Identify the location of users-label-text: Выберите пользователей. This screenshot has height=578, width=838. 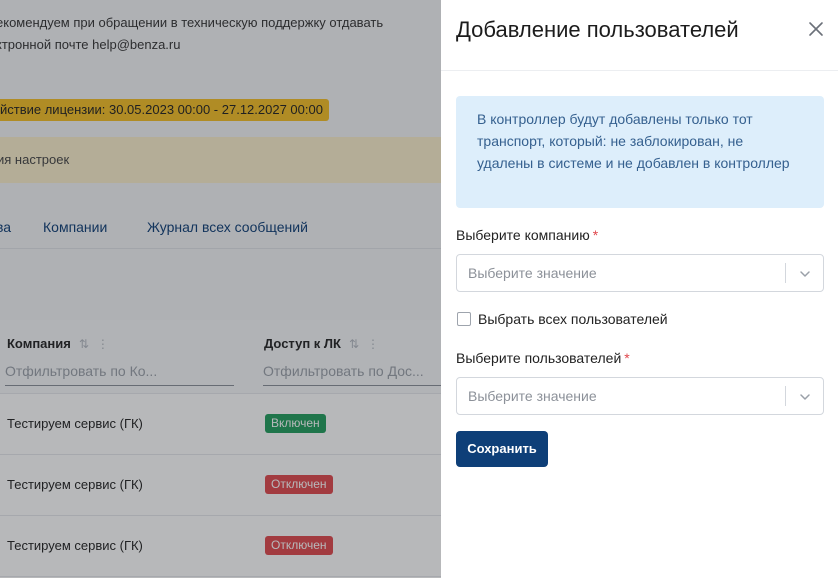
(539, 358).